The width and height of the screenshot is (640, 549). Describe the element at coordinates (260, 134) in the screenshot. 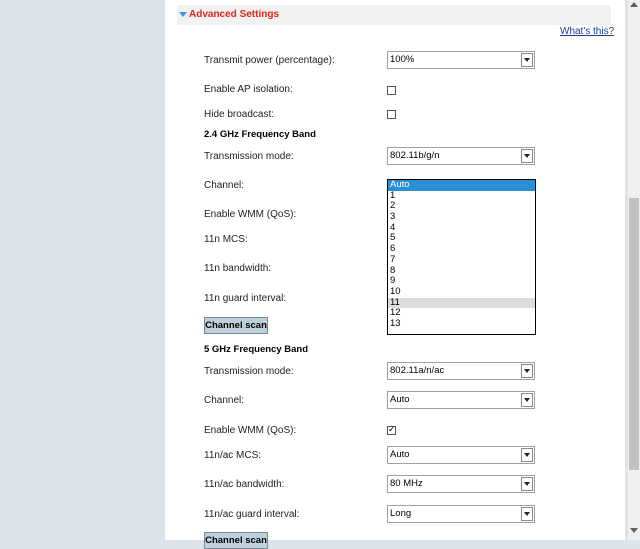

I see `band24-title: 2.4 GHz Frequency Band` at that location.